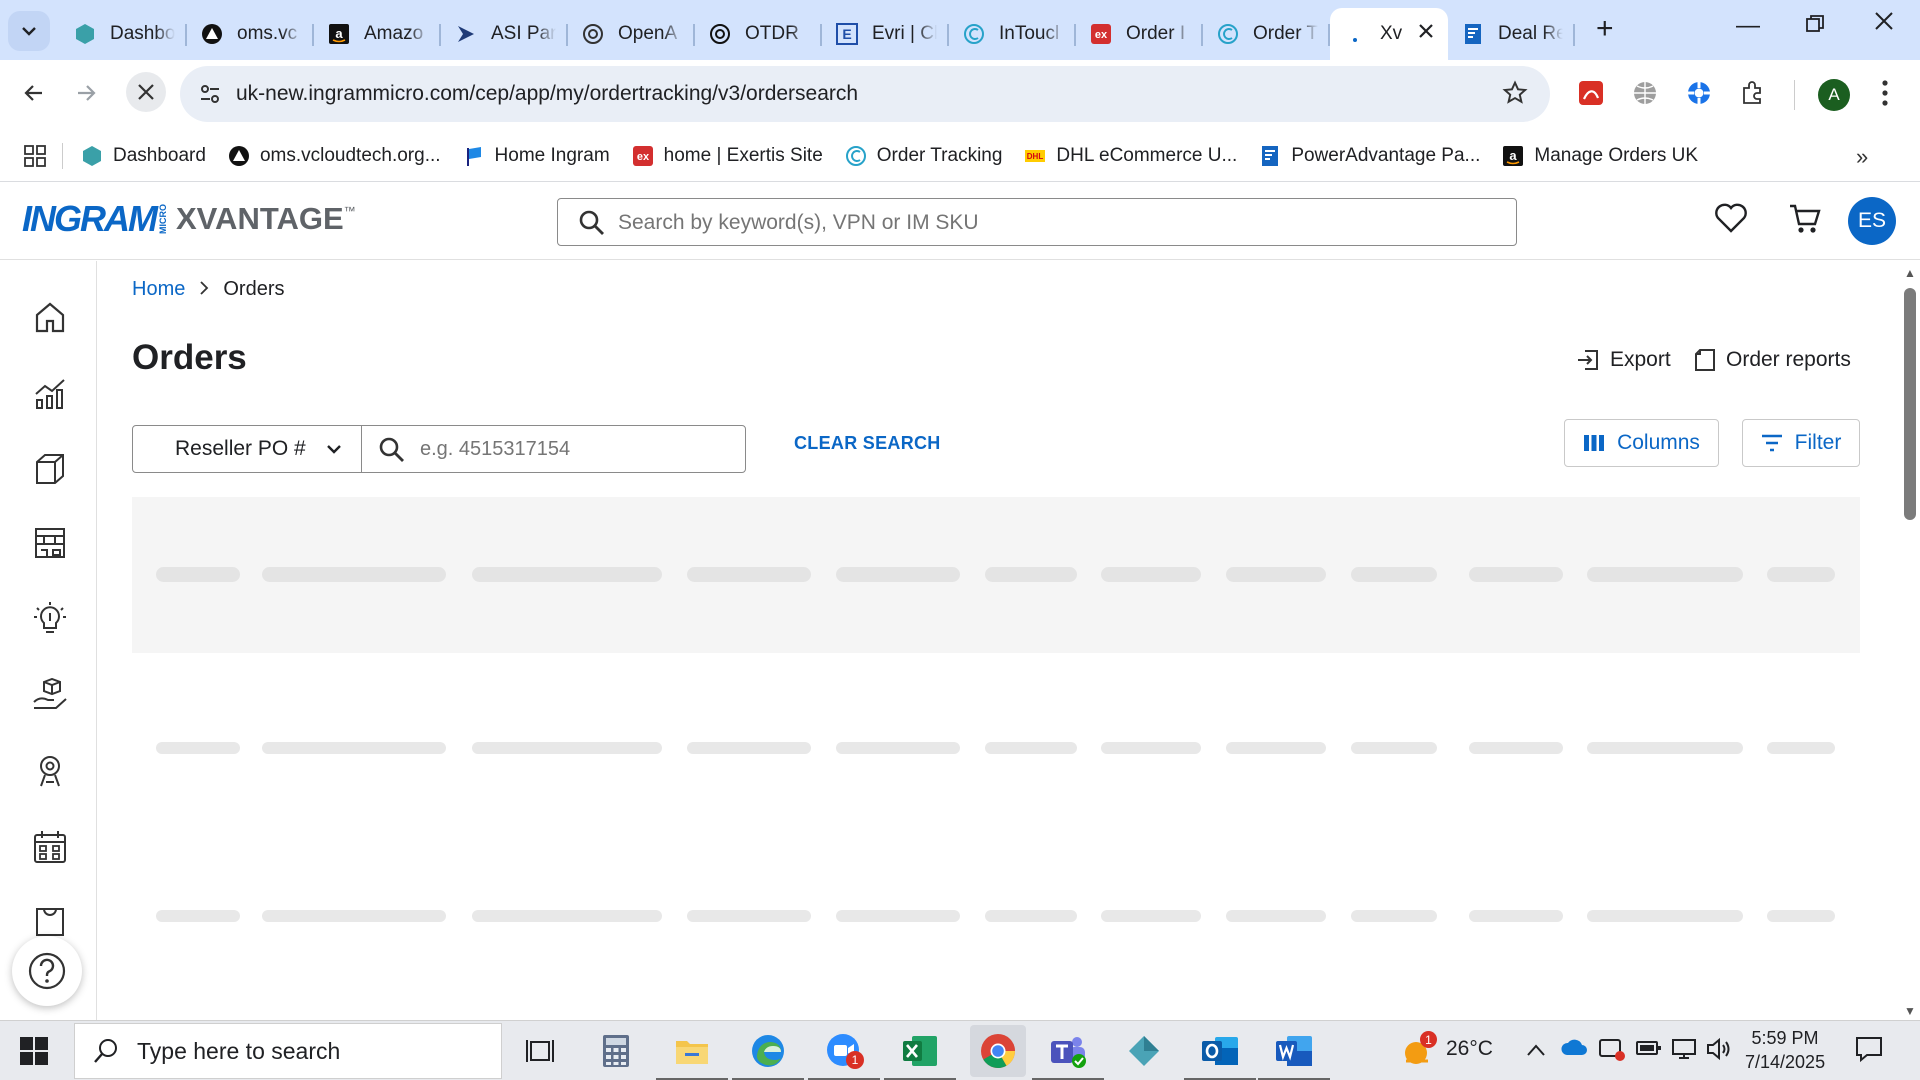 The image size is (1920, 1080). Describe the element at coordinates (920, 1054) in the screenshot. I see `taskbar-excel` at that location.